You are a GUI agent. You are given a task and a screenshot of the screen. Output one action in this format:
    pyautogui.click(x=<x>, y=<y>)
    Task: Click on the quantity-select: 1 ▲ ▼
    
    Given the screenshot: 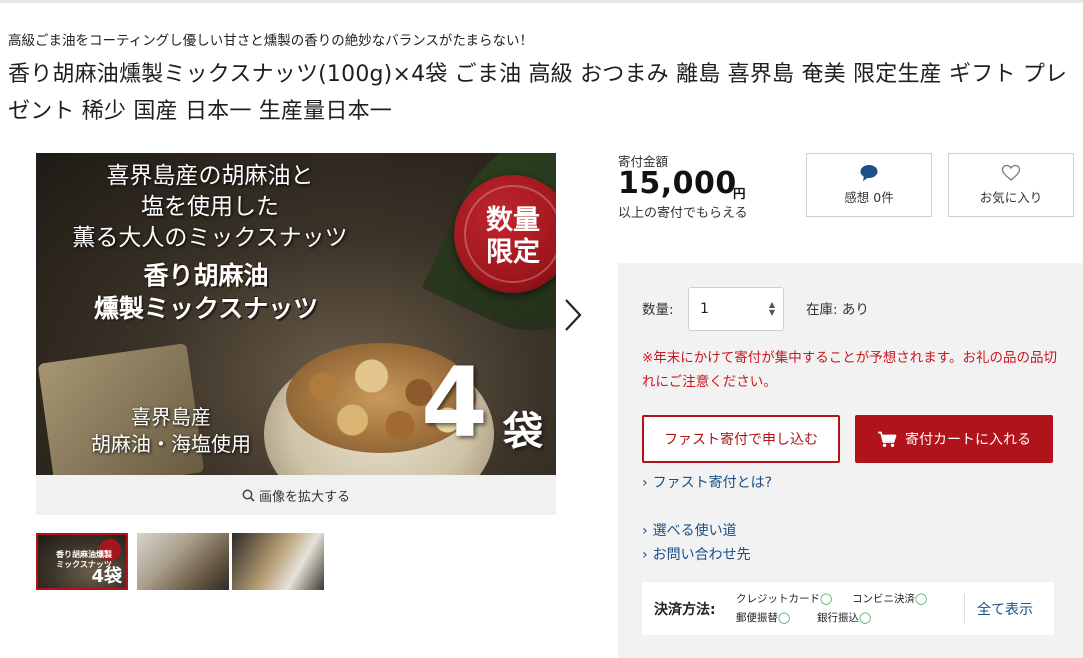 What is the action you would take?
    pyautogui.click(x=736, y=309)
    